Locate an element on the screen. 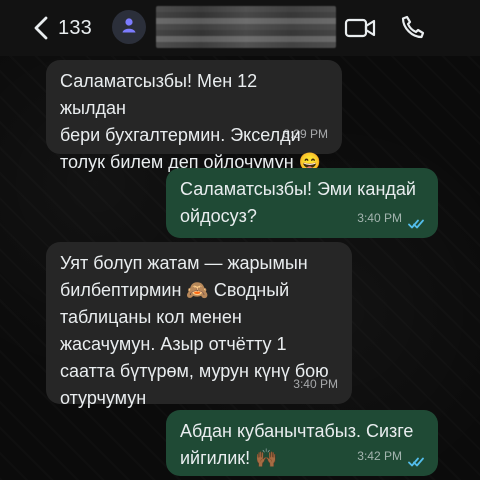 This screenshot has height=480, width=480. message-meta: 3:42 PM is located at coordinates (390, 456).